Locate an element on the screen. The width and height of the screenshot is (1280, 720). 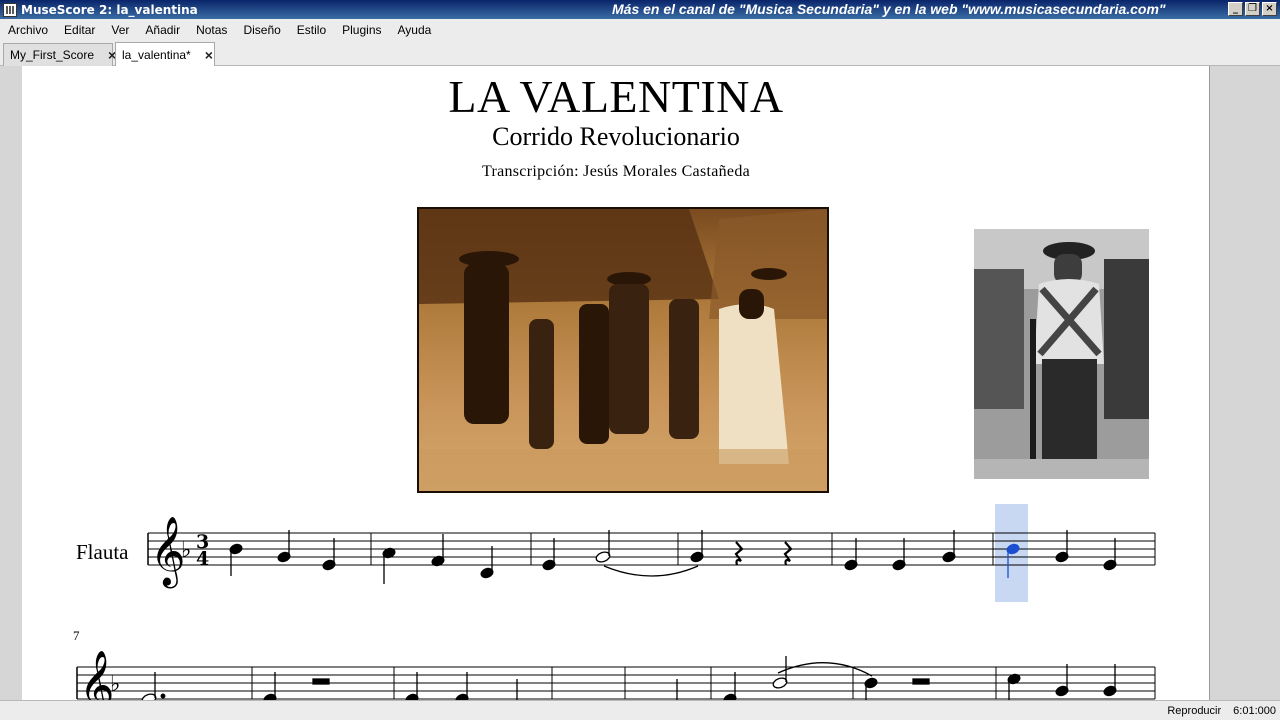
menu-notas: Notas is located at coordinates (211, 30).